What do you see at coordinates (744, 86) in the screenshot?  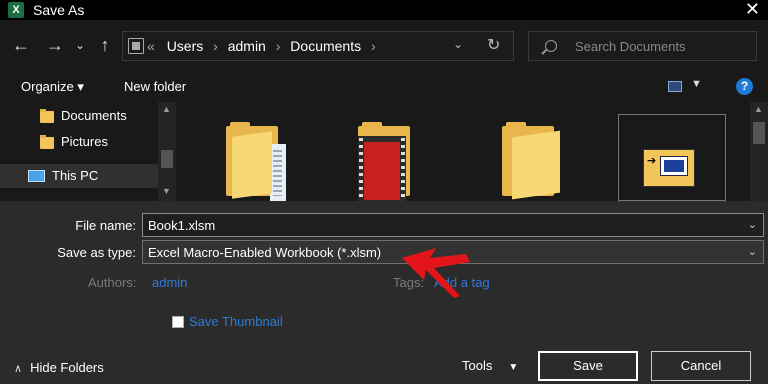 I see `help-icon: ?` at bounding box center [744, 86].